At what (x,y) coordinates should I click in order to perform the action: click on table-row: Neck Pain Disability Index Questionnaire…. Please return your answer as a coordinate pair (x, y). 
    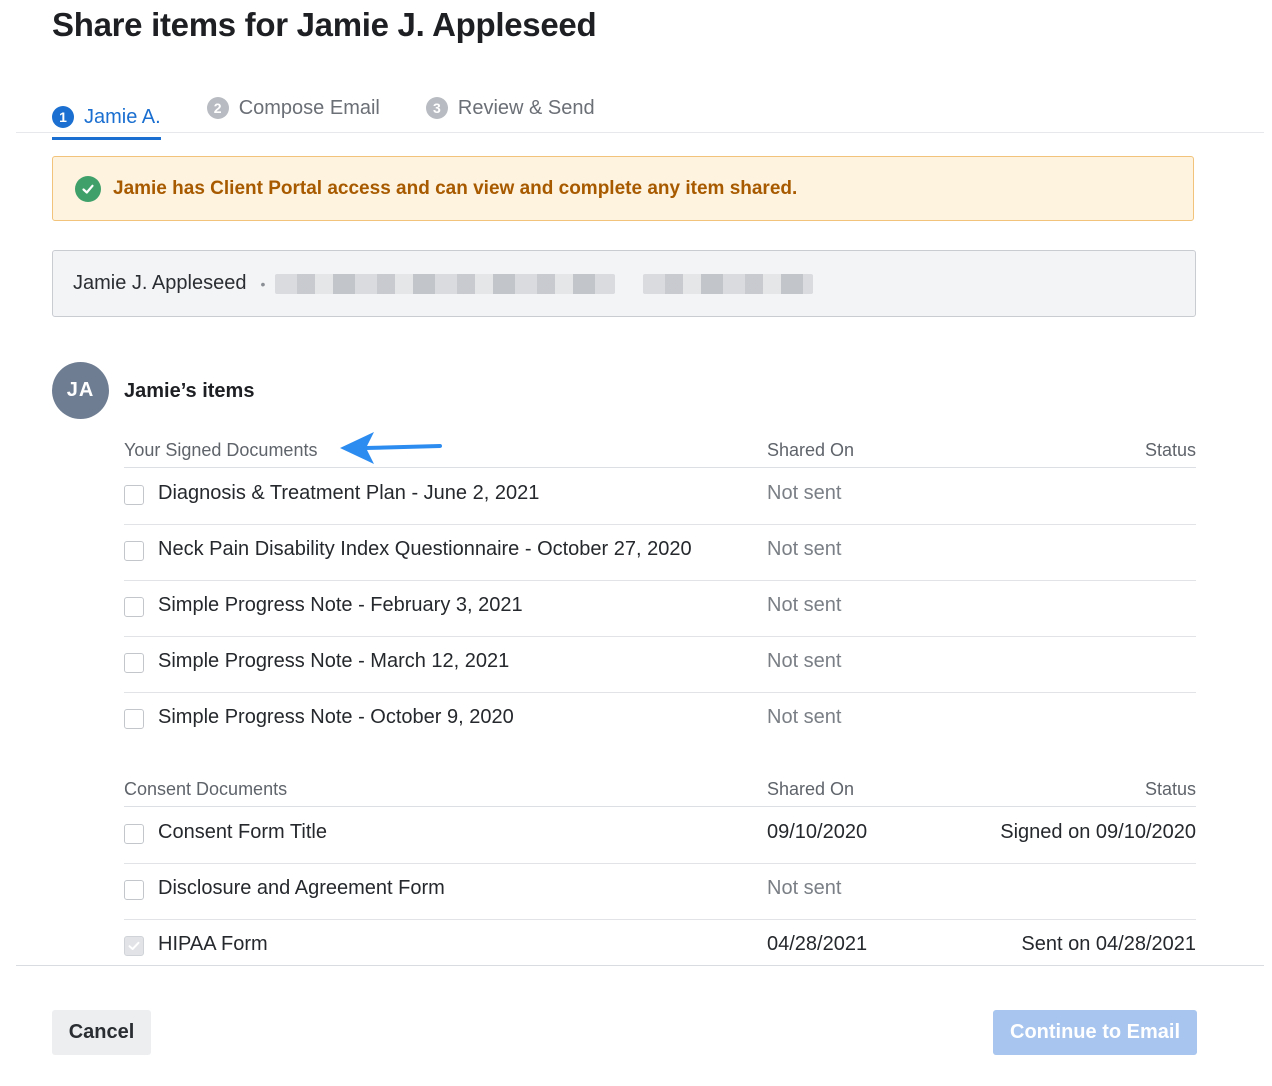
    Looking at the image, I should click on (660, 552).